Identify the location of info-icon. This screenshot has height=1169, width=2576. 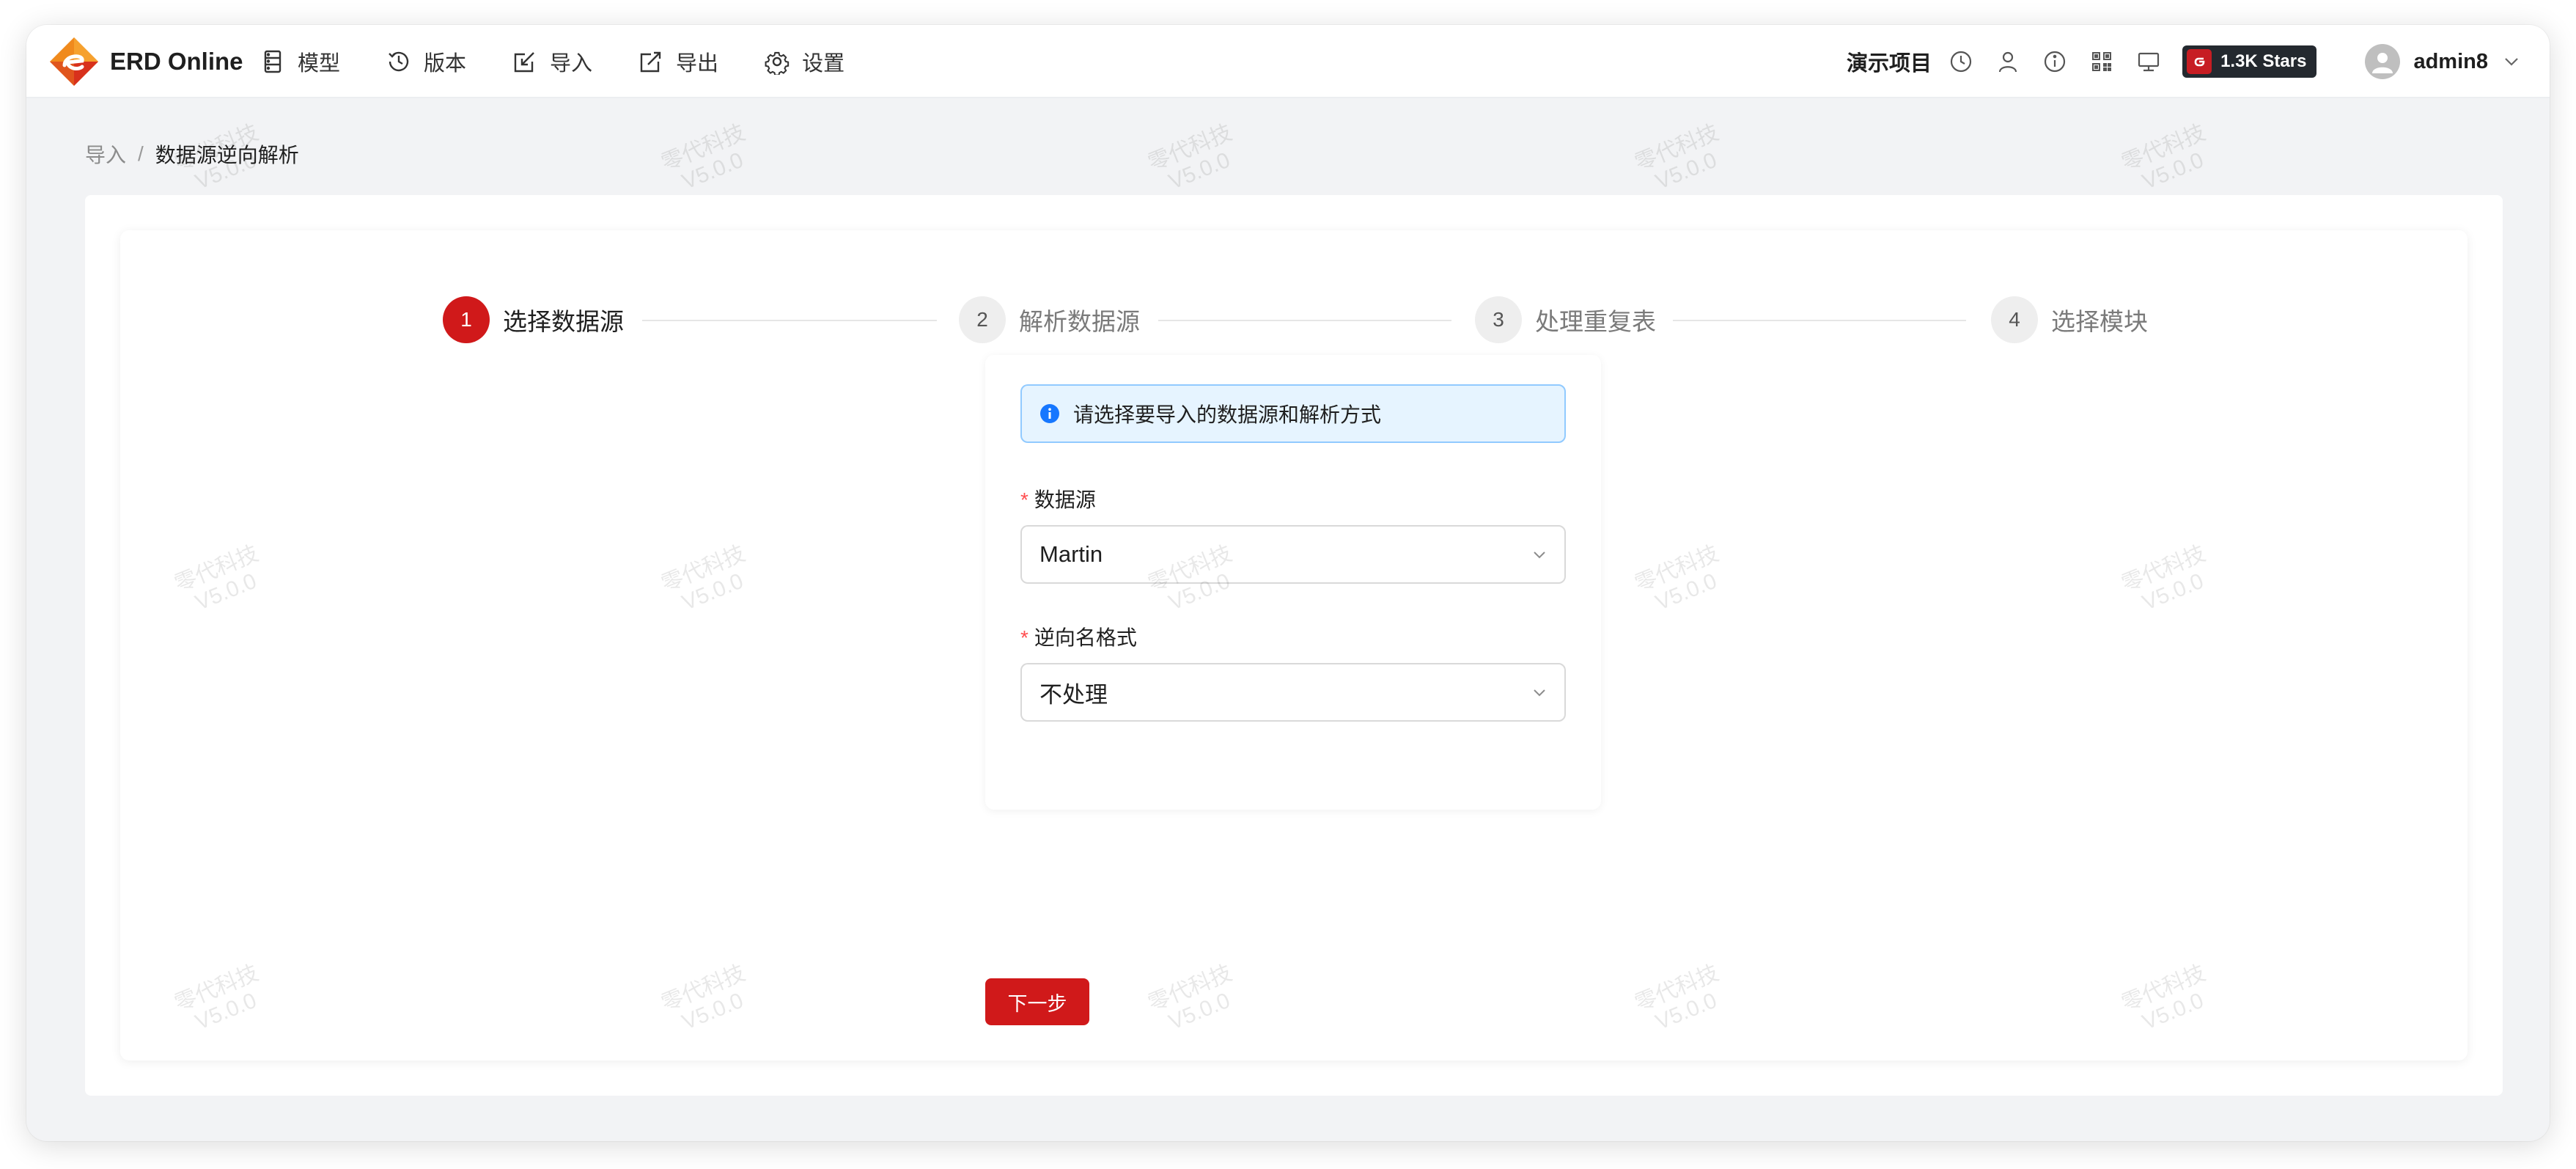
(2055, 61).